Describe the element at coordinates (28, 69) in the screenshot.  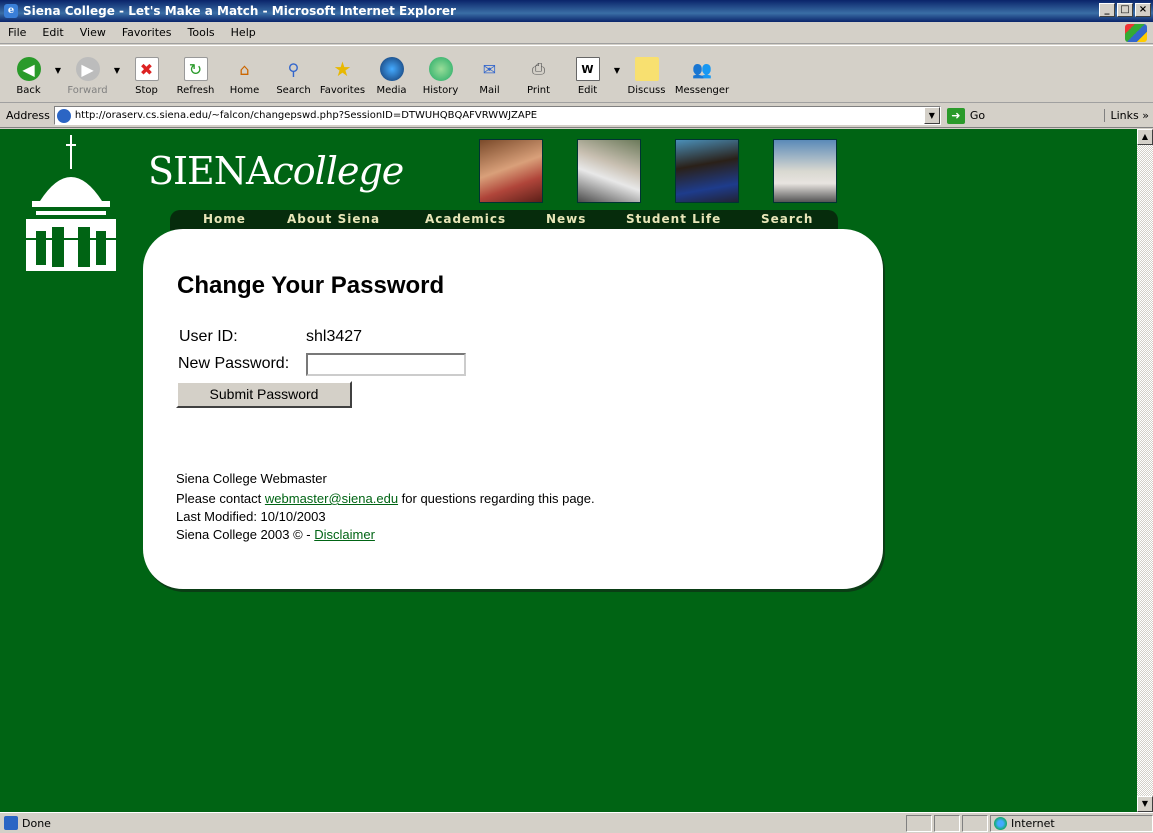
I see `back-arrow-icon: ◀` at that location.